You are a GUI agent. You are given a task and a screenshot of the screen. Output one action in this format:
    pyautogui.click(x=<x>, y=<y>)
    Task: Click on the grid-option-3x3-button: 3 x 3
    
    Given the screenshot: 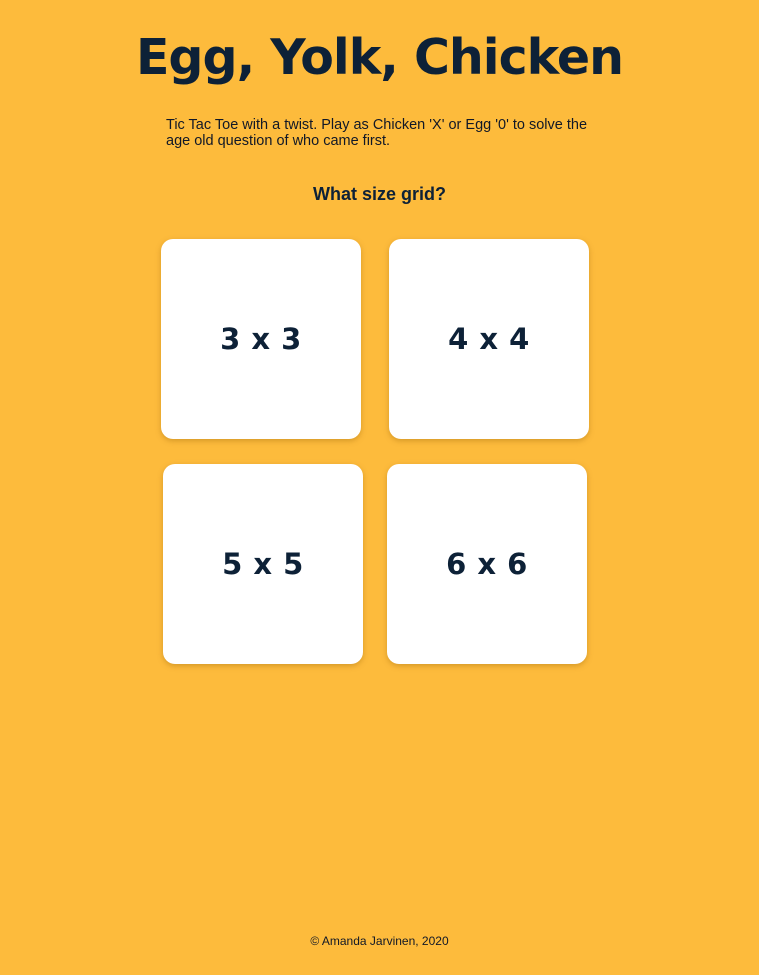 What is the action you would take?
    pyautogui.click(x=261, y=339)
    